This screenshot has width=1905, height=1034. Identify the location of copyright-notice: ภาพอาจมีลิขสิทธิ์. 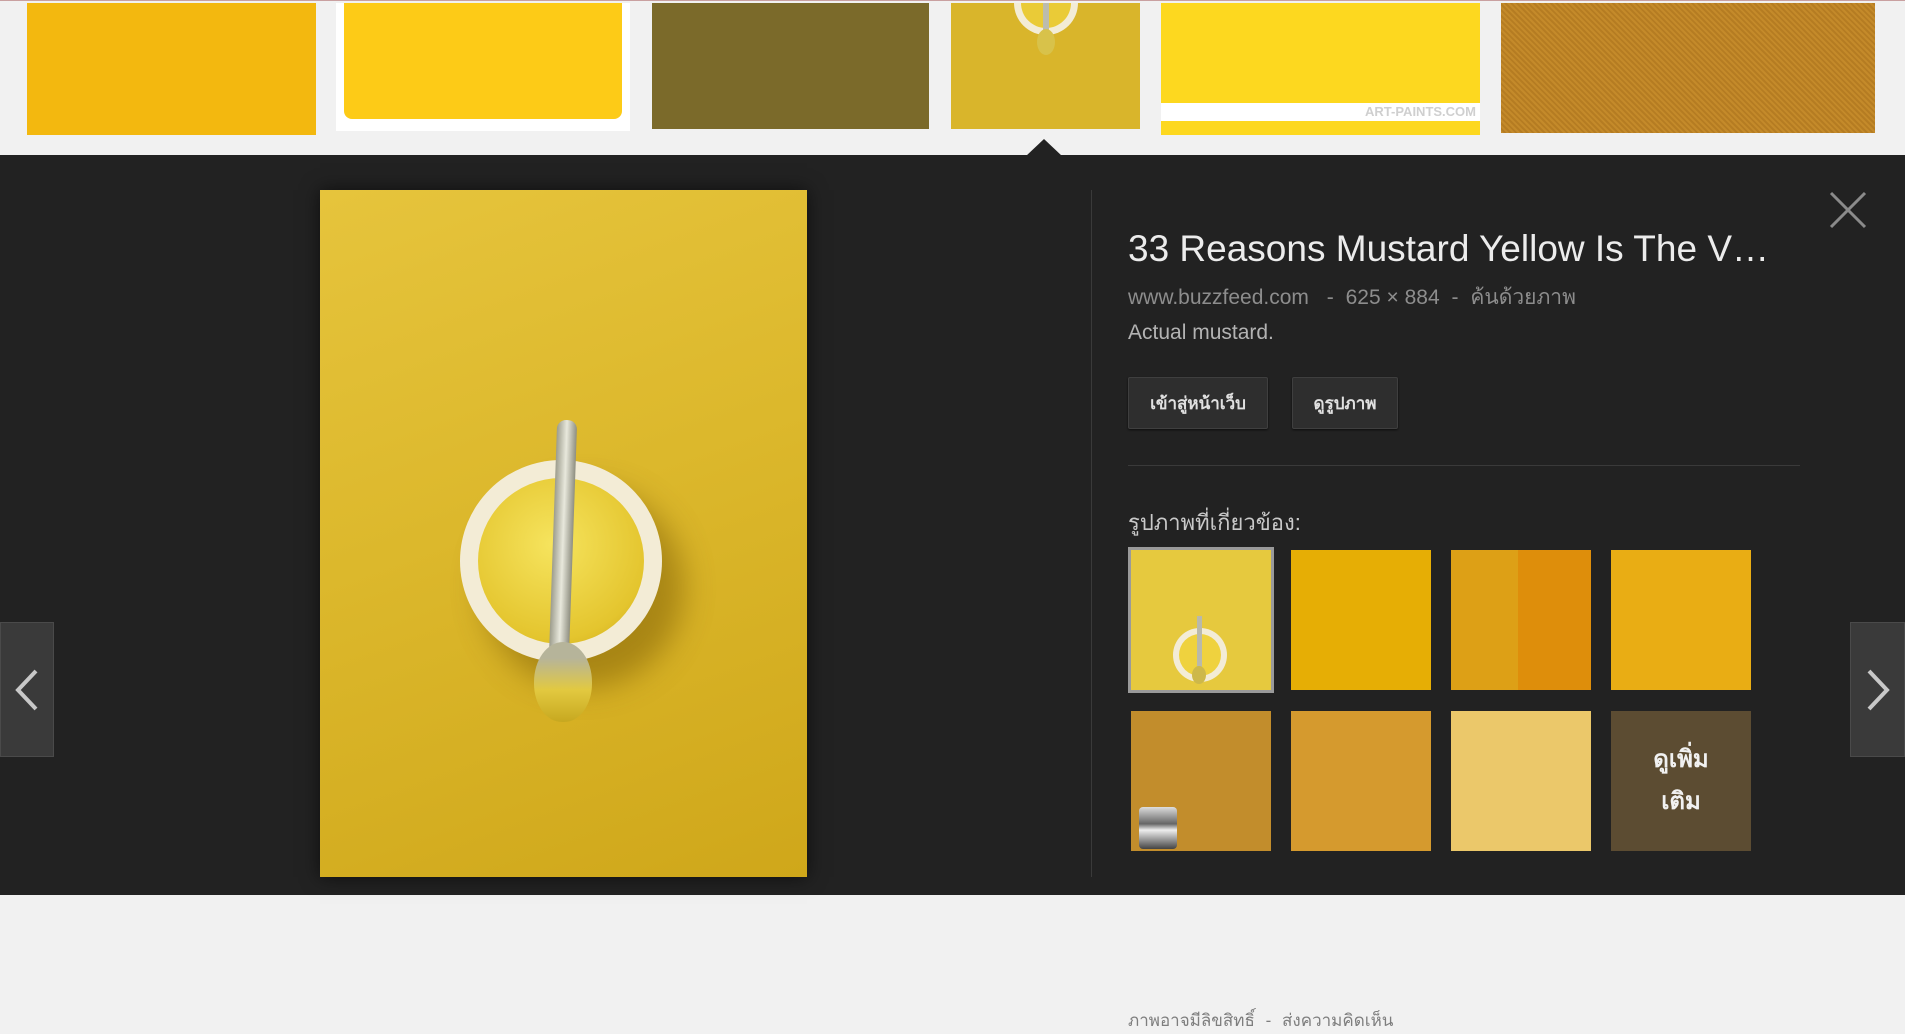
(1191, 1020).